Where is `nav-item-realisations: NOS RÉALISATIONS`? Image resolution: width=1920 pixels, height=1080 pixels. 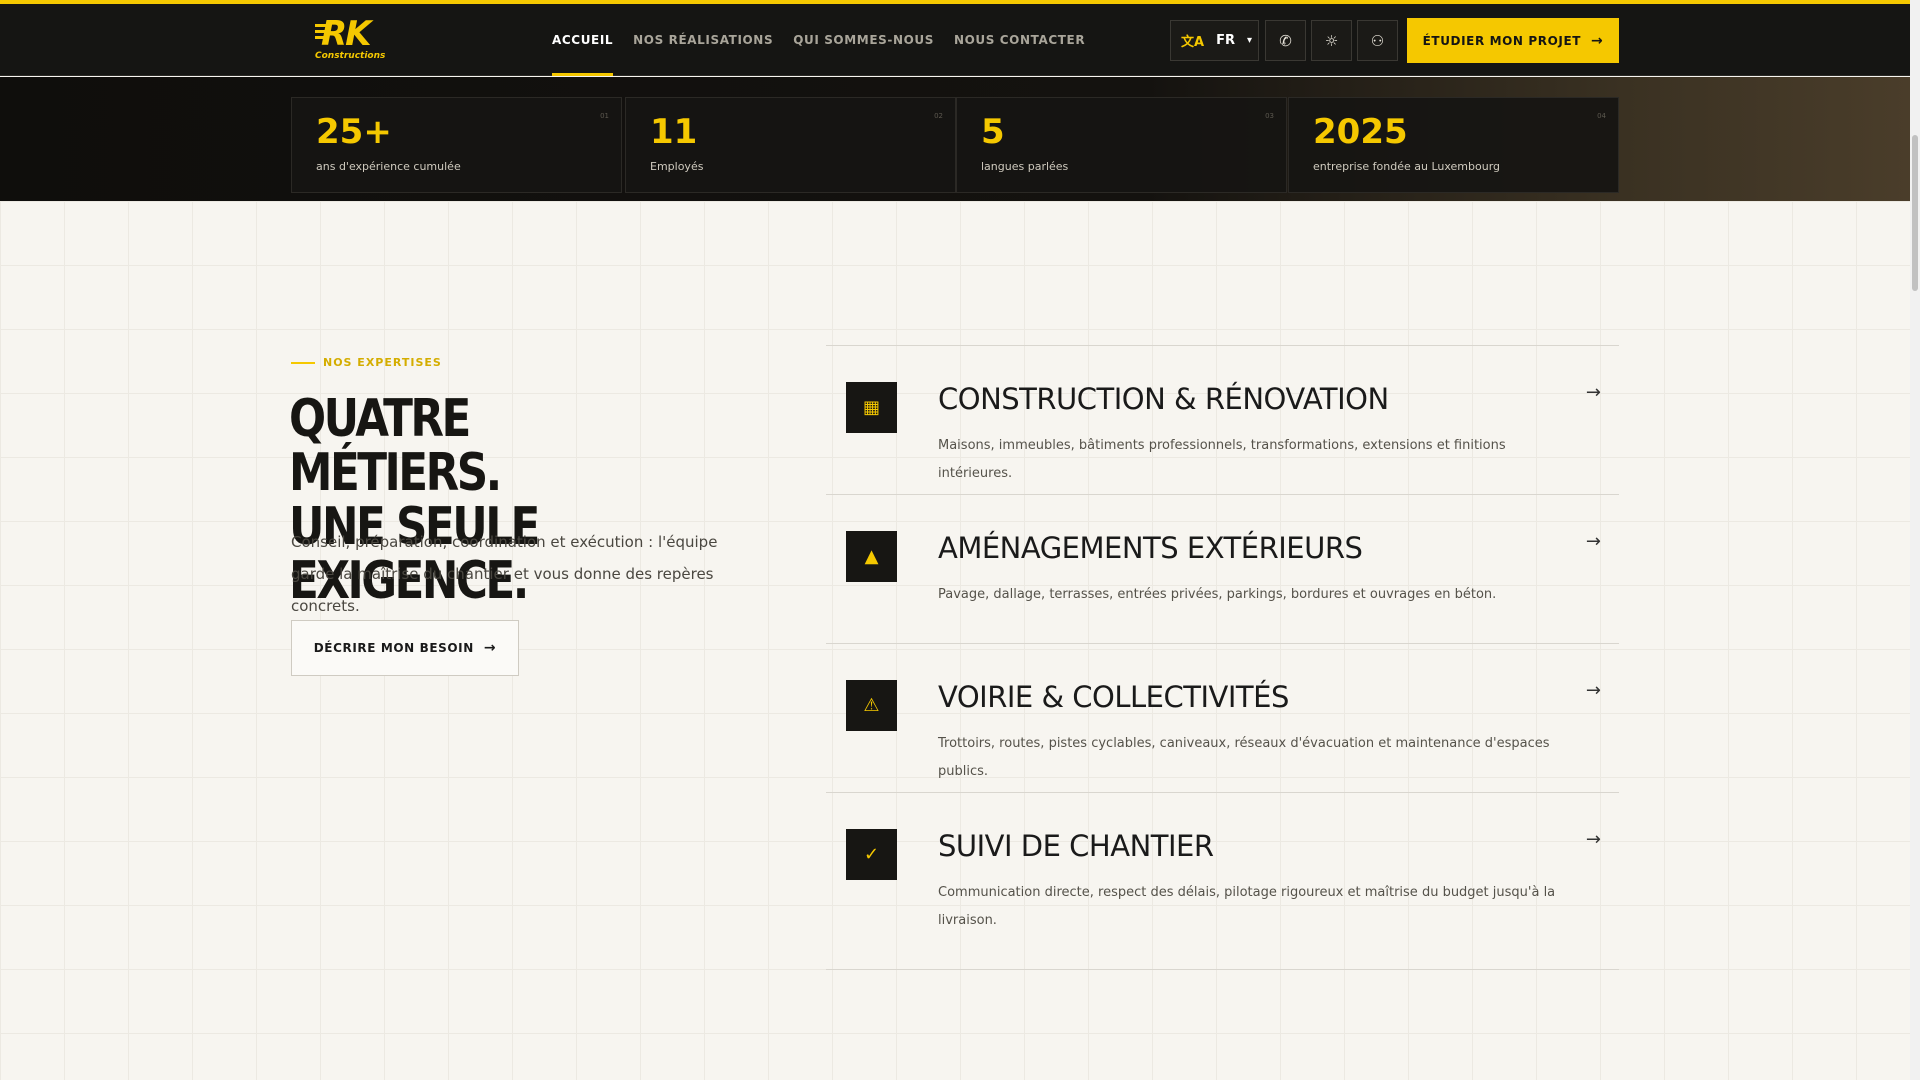 nav-item-realisations: NOS RÉALISATIONS is located at coordinates (703, 40).